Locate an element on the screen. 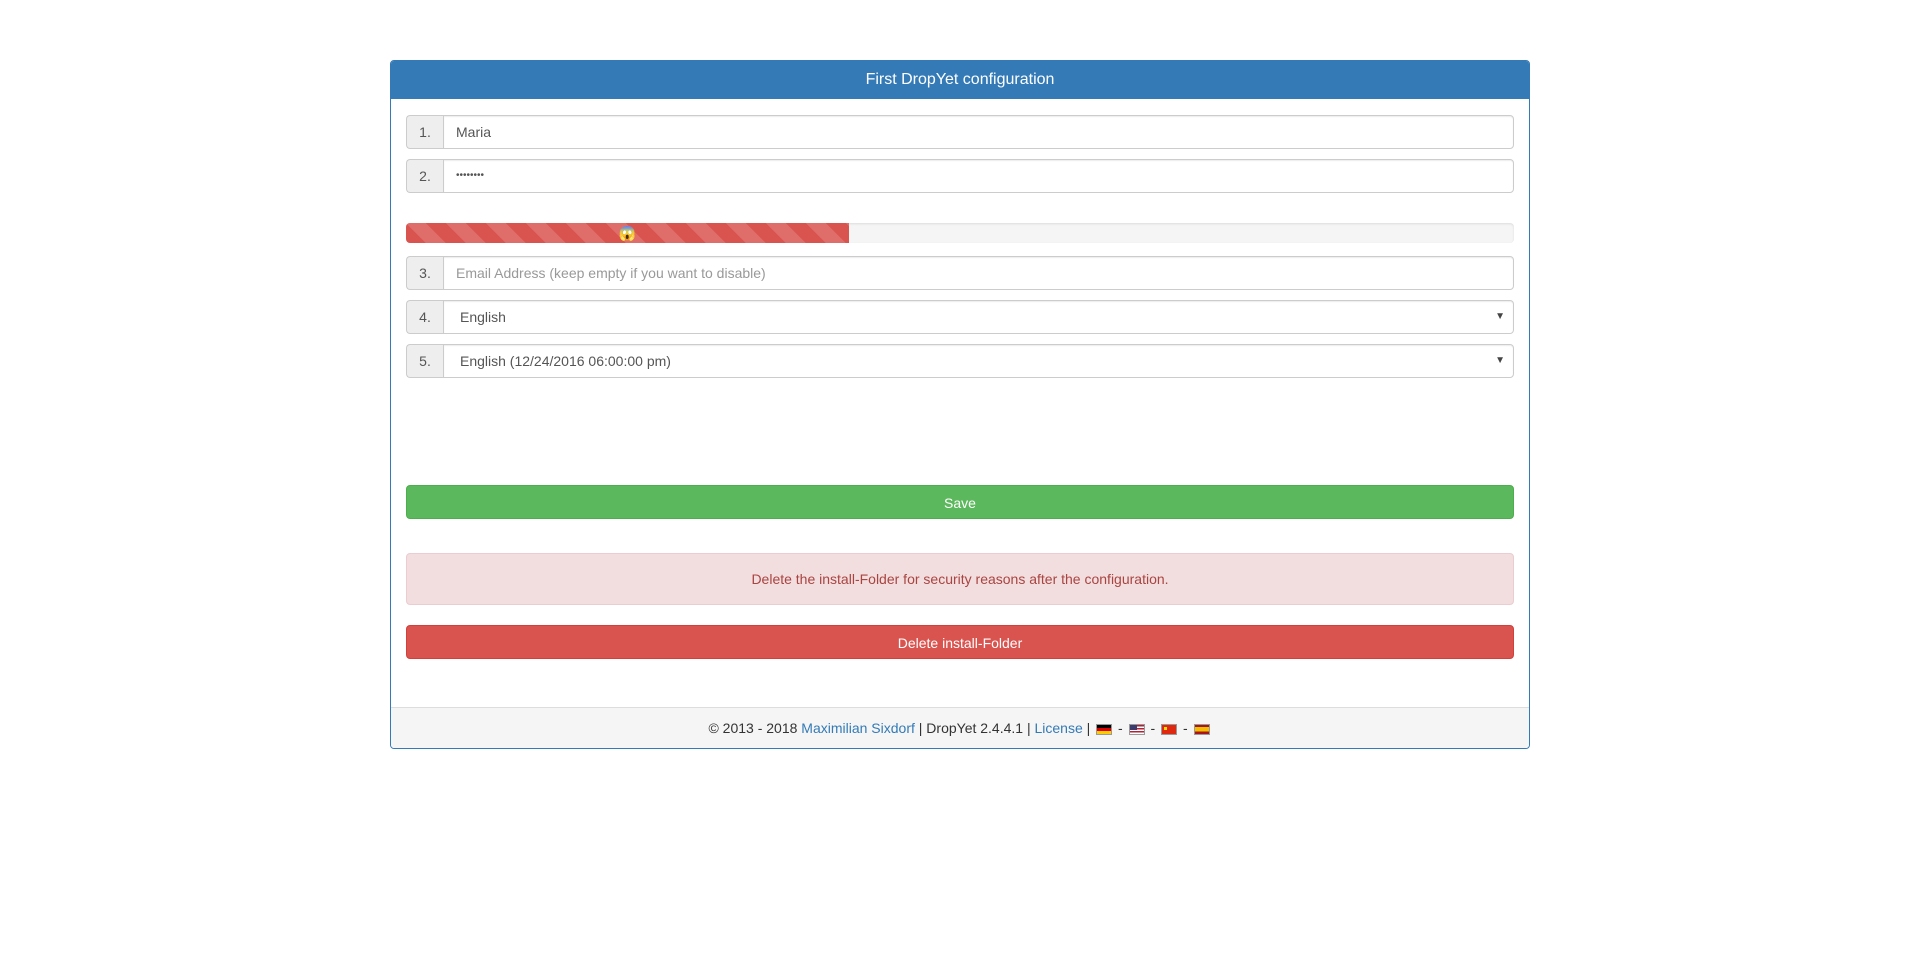 The height and width of the screenshot is (974, 1920). panel-title: First DropYet configuration is located at coordinates (960, 80).